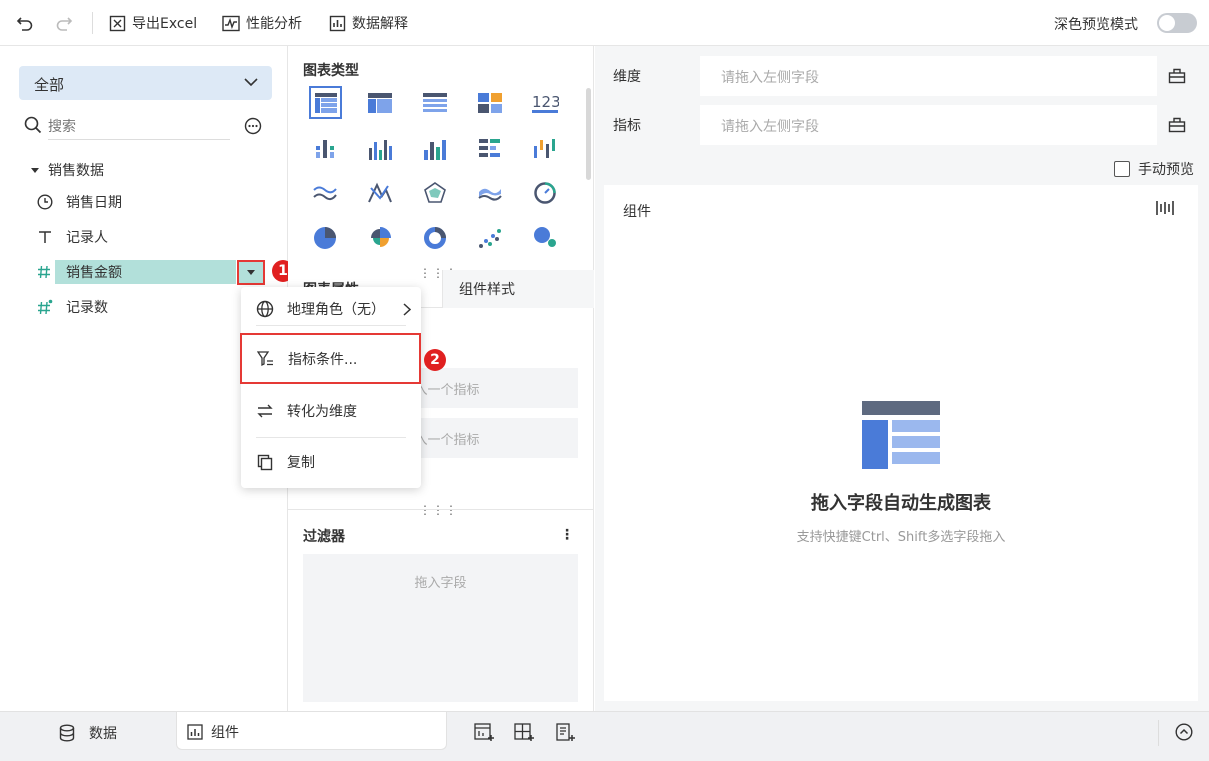  I want to click on component-settings-icon, so click(1165, 208).